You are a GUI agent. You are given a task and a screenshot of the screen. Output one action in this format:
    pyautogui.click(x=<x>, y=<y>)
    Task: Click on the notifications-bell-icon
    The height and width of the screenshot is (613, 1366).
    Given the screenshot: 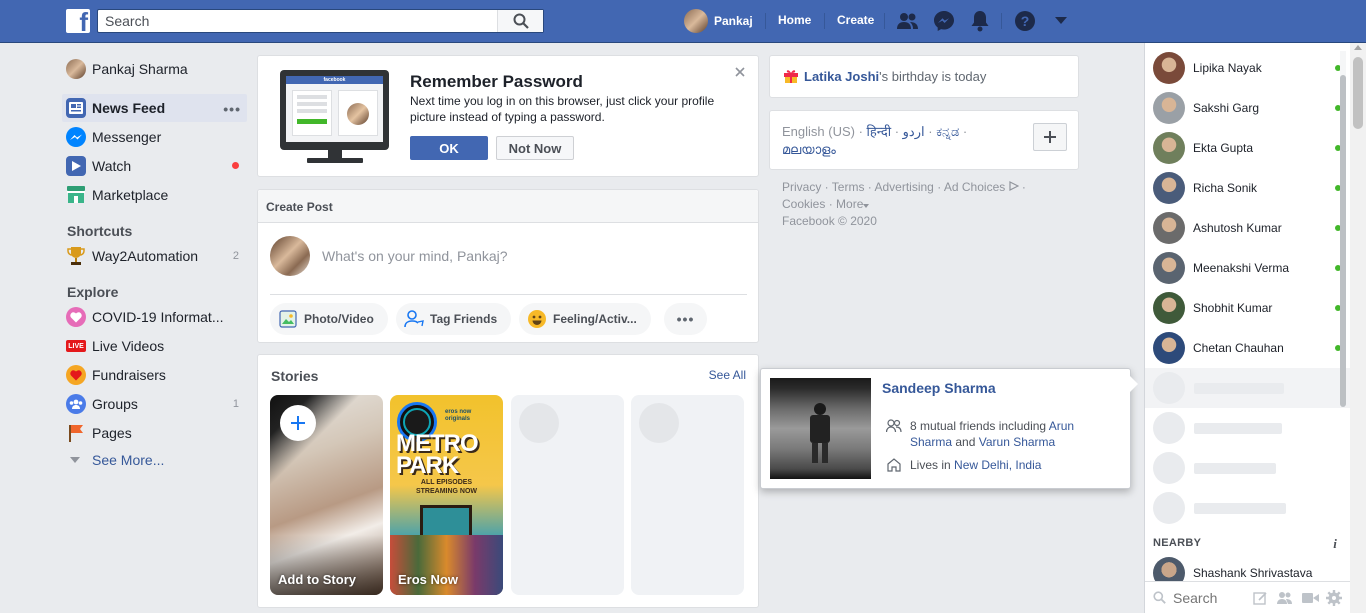 What is the action you would take?
    pyautogui.click(x=980, y=21)
    